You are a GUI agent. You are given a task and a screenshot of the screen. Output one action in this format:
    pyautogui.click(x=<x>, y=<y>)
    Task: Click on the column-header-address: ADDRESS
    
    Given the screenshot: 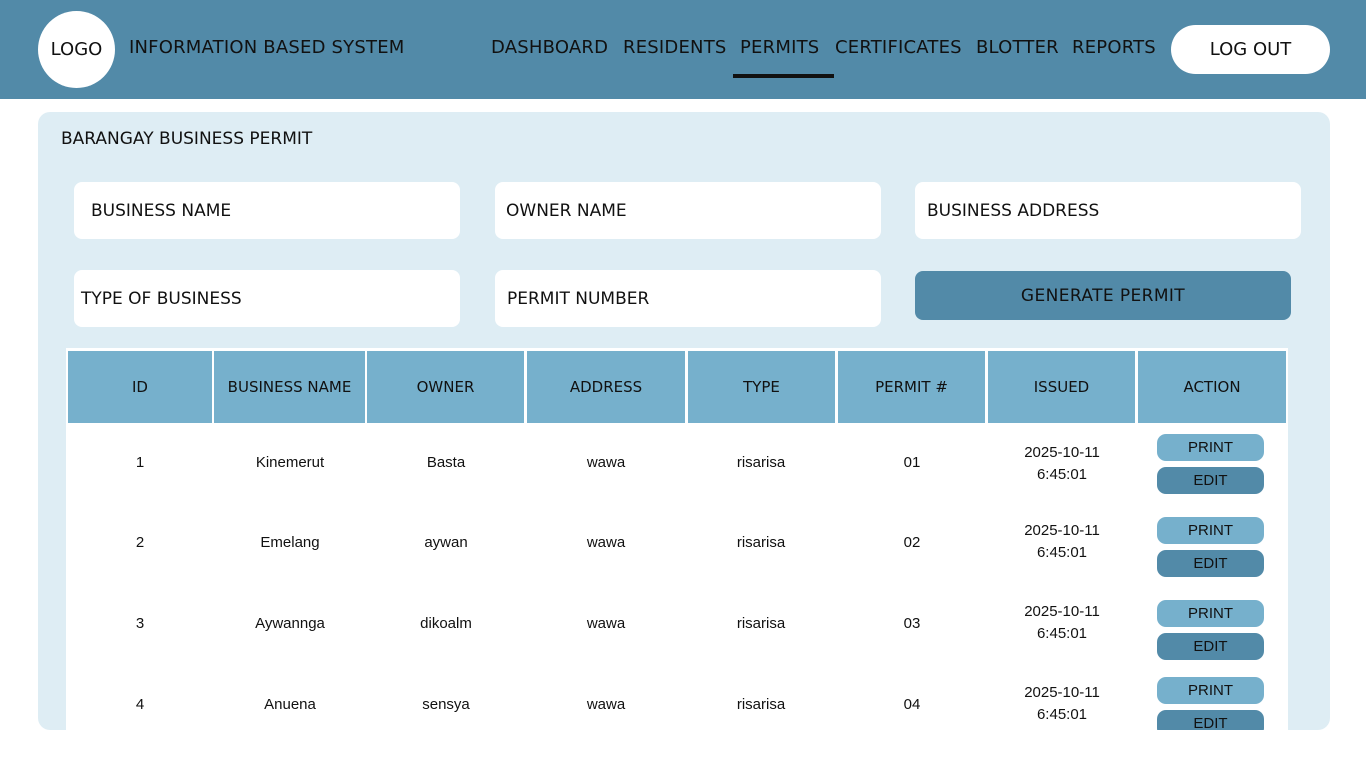 What is the action you would take?
    pyautogui.click(x=606, y=387)
    